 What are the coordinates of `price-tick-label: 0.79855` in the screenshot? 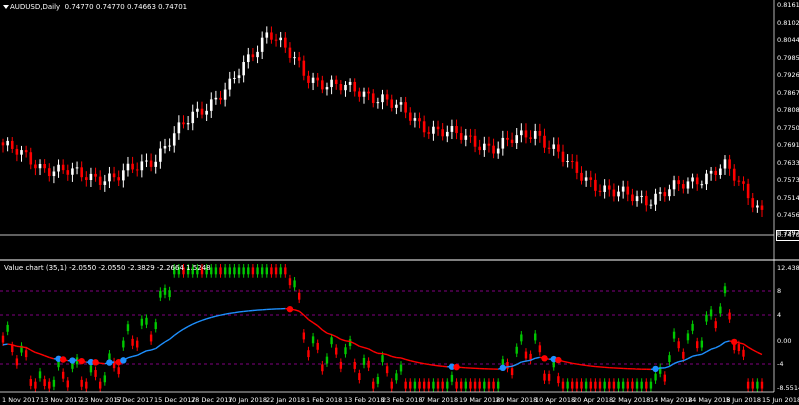 It's located at (788, 57).